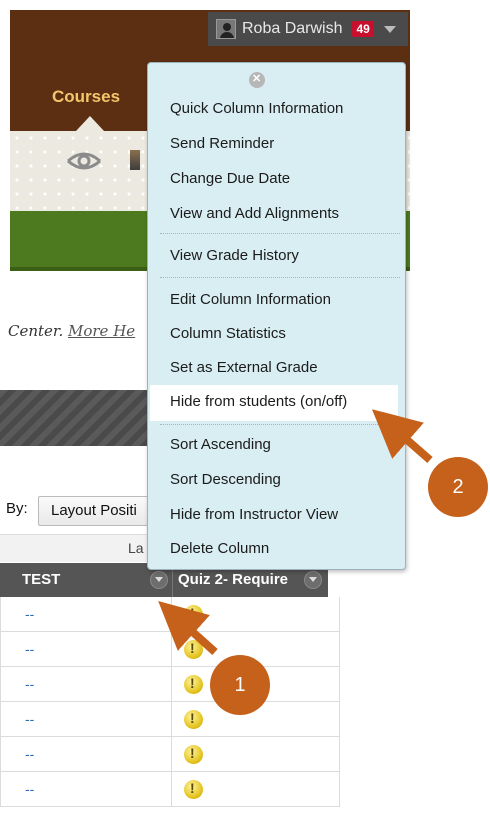 Image resolution: width=490 pixels, height=830 pixels. Describe the element at coordinates (234, 255) in the screenshot. I see `menu-item-view-grade-history: View Grade History` at that location.